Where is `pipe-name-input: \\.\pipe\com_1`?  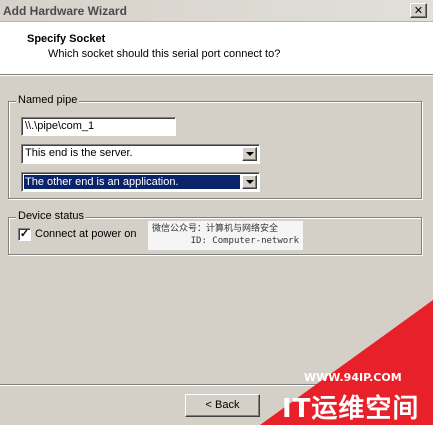 pipe-name-input: \\.\pipe\com_1 is located at coordinates (98, 126).